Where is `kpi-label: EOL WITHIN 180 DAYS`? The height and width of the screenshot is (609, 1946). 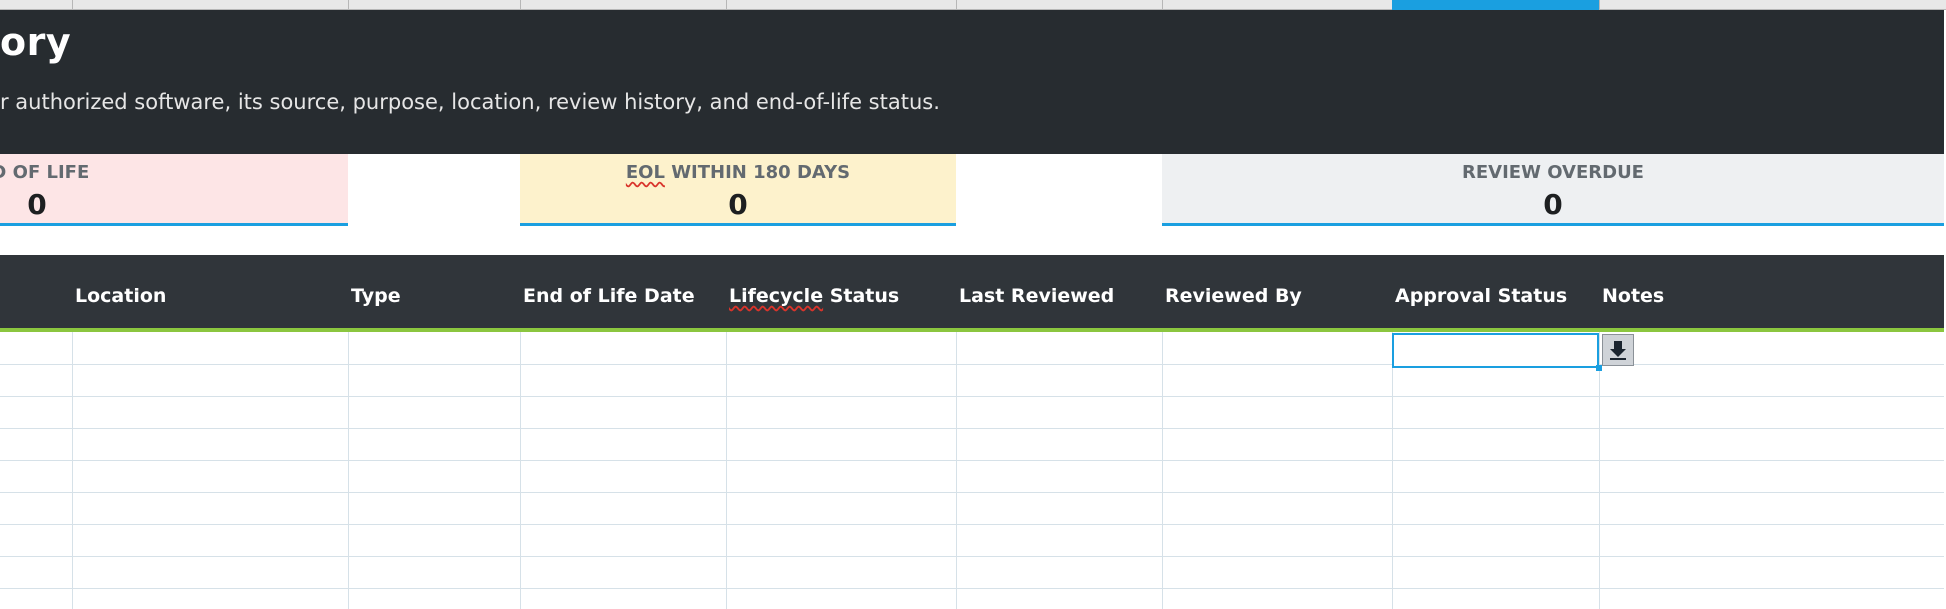
kpi-label: EOL WITHIN 180 DAYS is located at coordinates (738, 172).